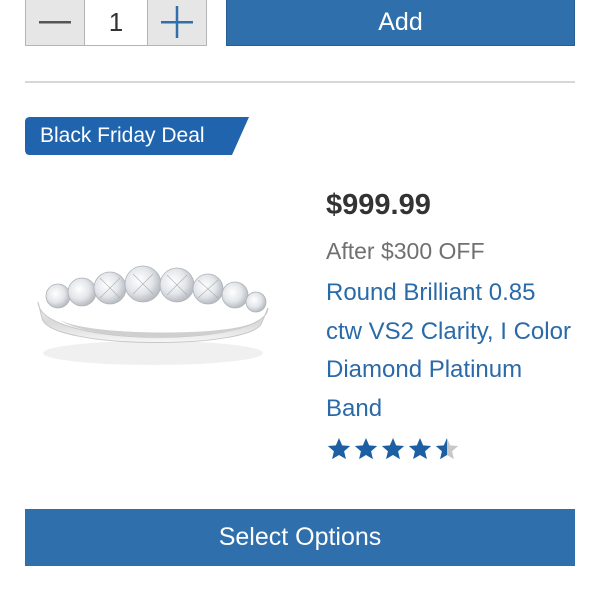 The width and height of the screenshot is (600, 600). I want to click on add-to-cart-button: Add, so click(400, 23).